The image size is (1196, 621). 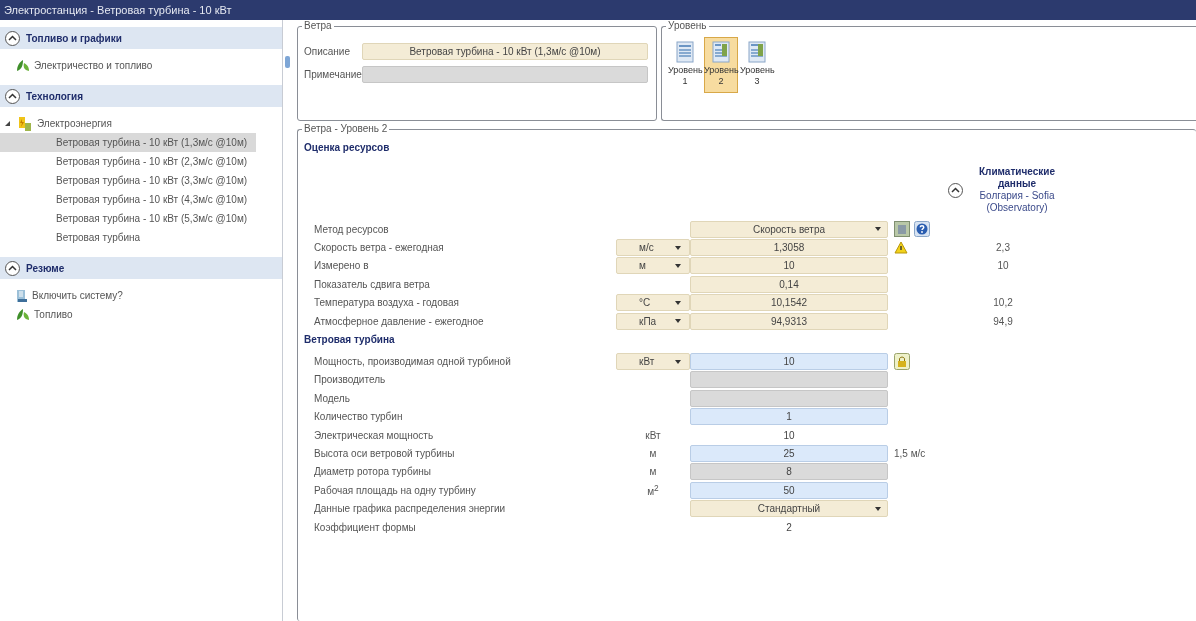 What do you see at coordinates (901, 248) in the screenshot?
I see `warning-icon` at bounding box center [901, 248].